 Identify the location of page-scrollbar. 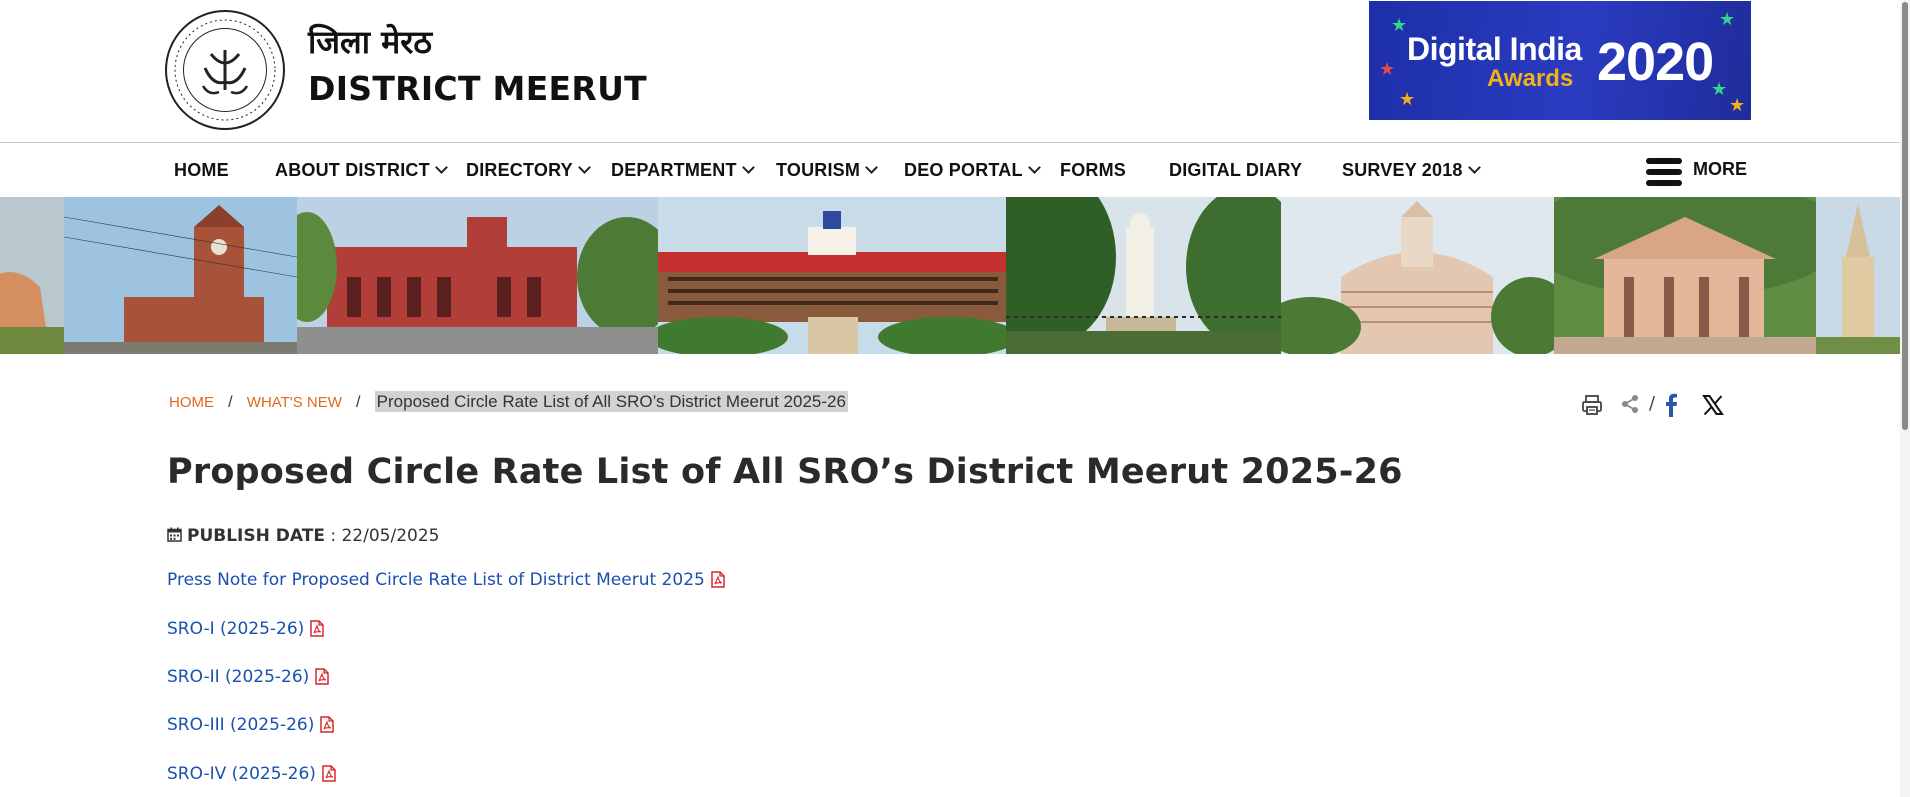
(1905, 398).